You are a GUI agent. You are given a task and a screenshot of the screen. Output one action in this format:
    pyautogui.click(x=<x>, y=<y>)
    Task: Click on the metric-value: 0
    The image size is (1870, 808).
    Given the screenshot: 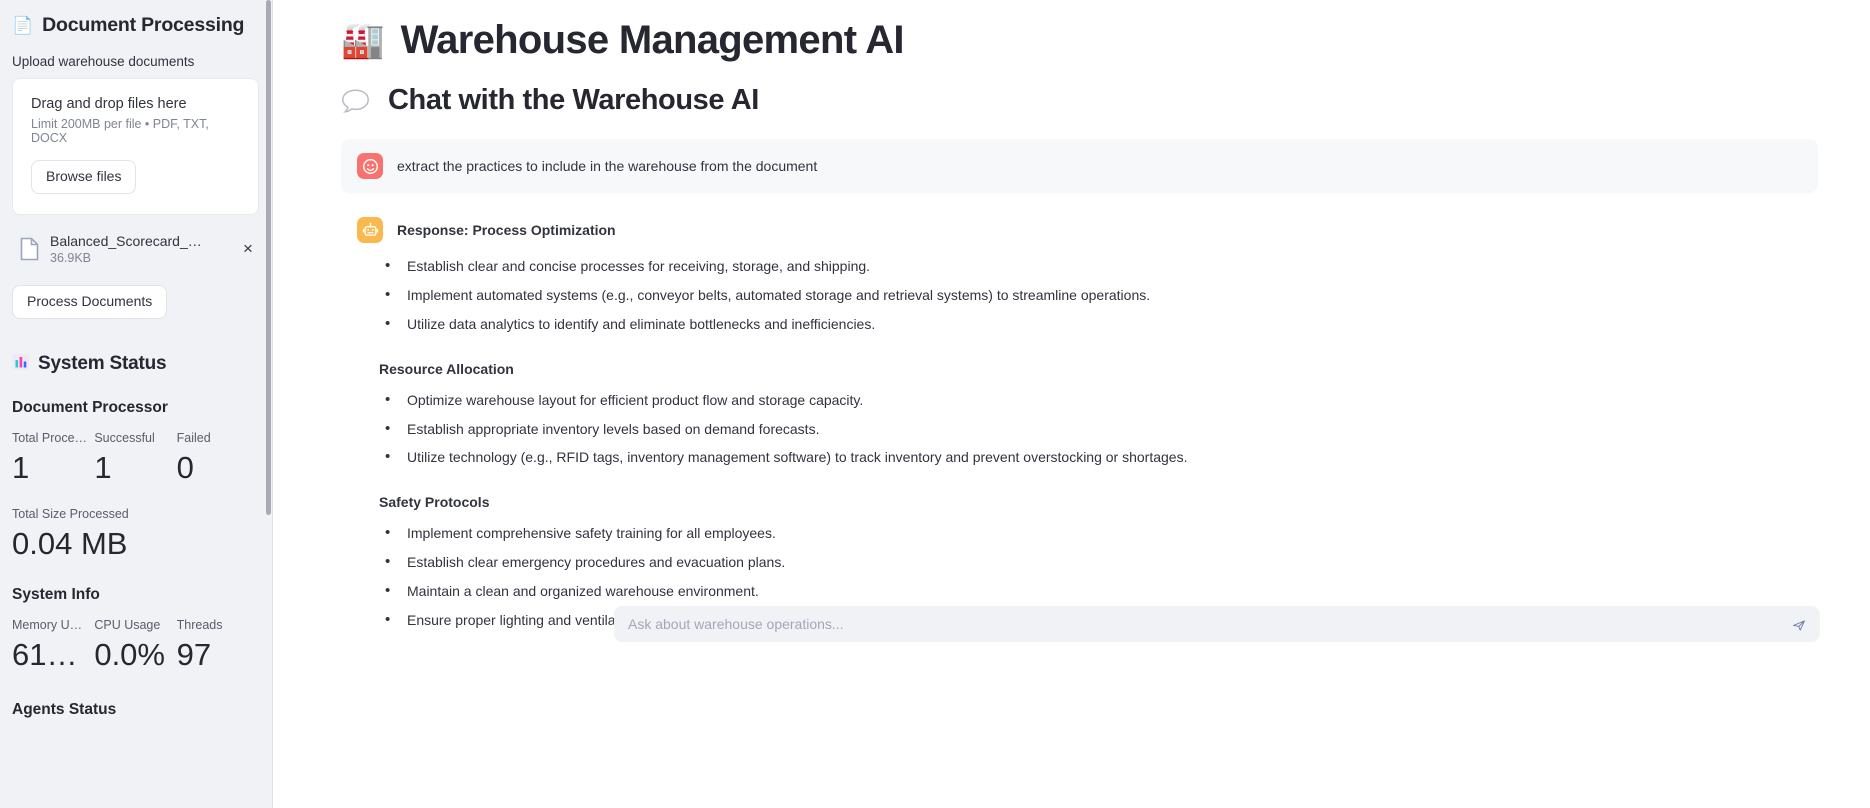 What is the action you would take?
    pyautogui.click(x=185, y=467)
    